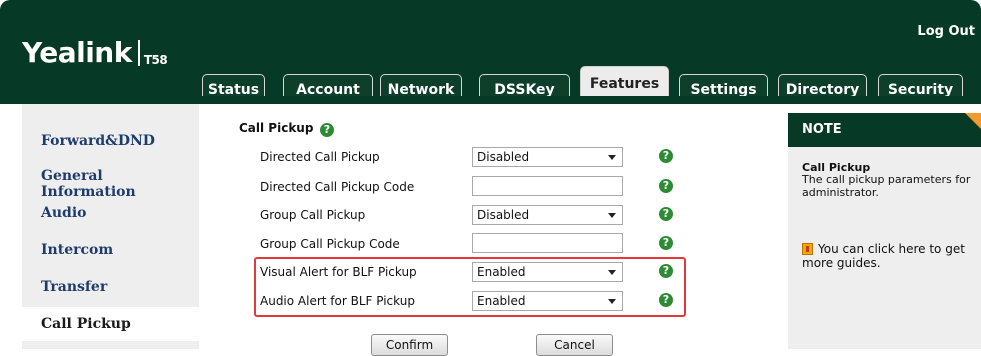  What do you see at coordinates (110, 324) in the screenshot?
I see `sidebar-item-call-pickup: Call Pickup` at bounding box center [110, 324].